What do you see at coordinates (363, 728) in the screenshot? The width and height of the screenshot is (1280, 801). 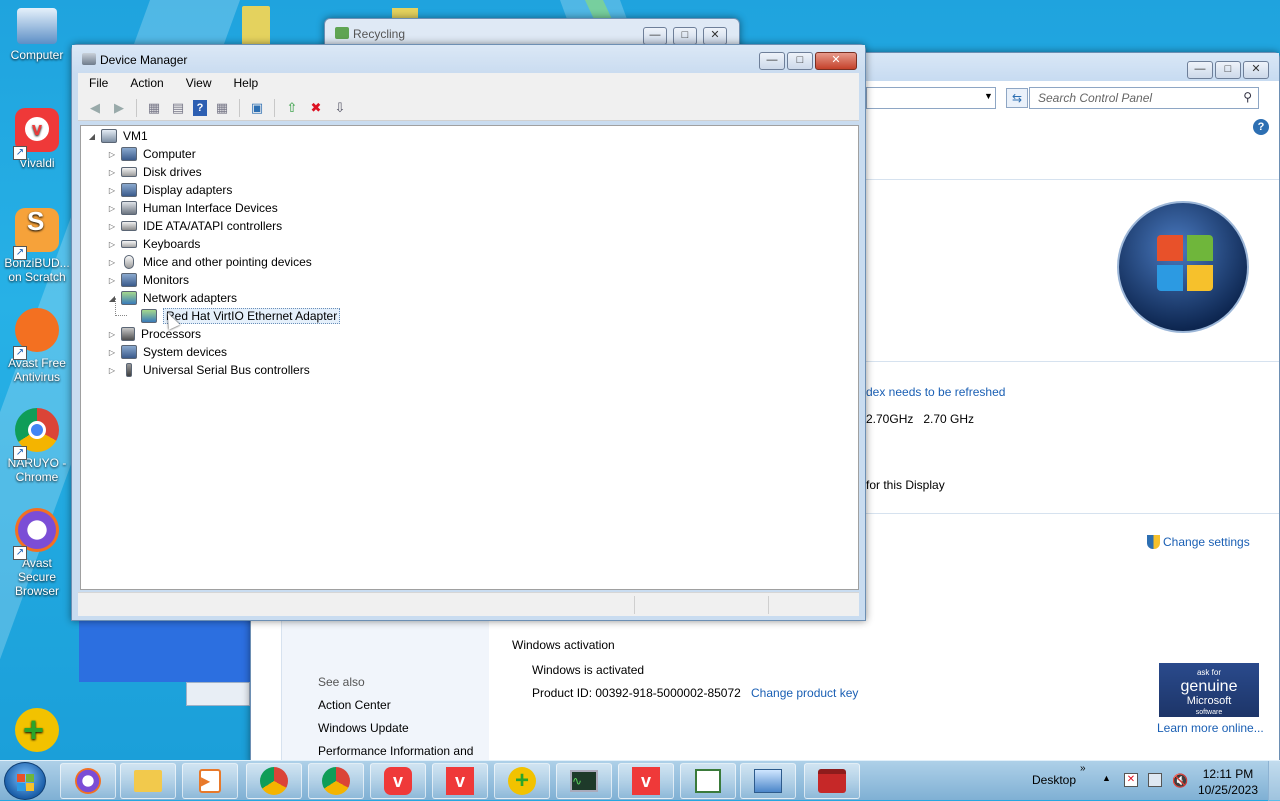 I see `see-also-windows-update: Windows Update` at bounding box center [363, 728].